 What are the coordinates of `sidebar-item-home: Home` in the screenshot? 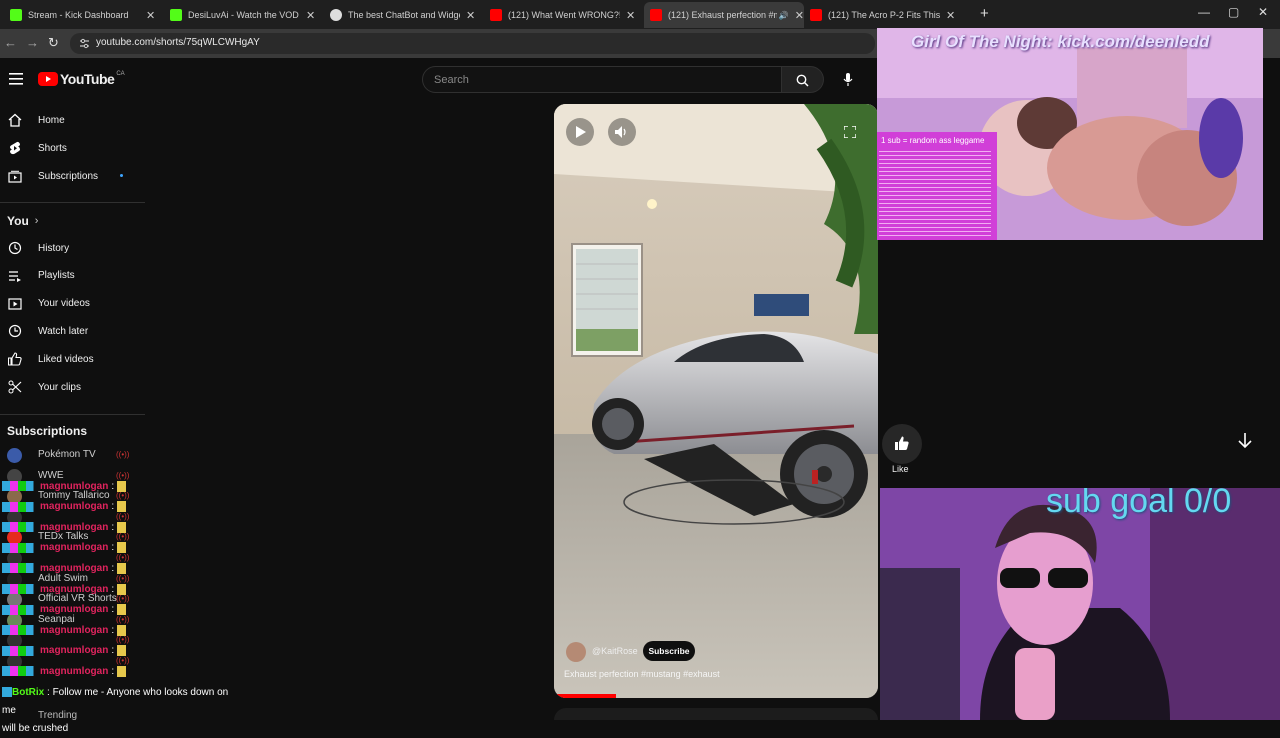 It's located at (72, 120).